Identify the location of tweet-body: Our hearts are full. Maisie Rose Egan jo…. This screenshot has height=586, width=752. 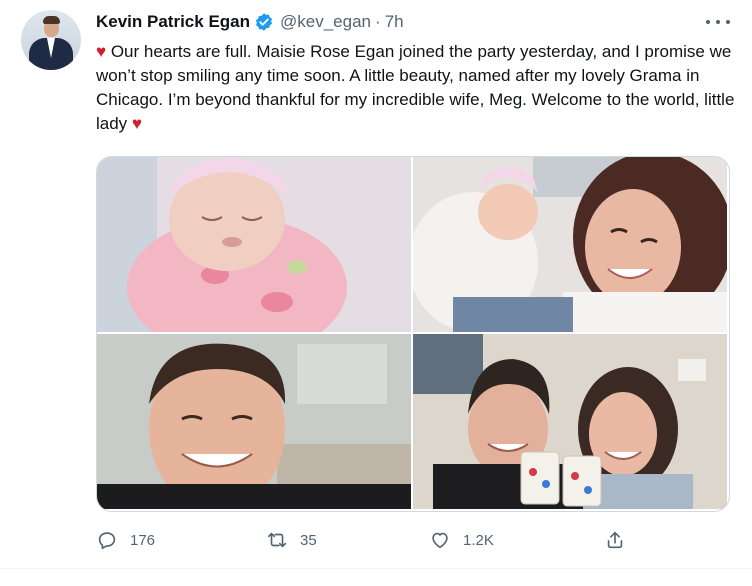
(415, 87).